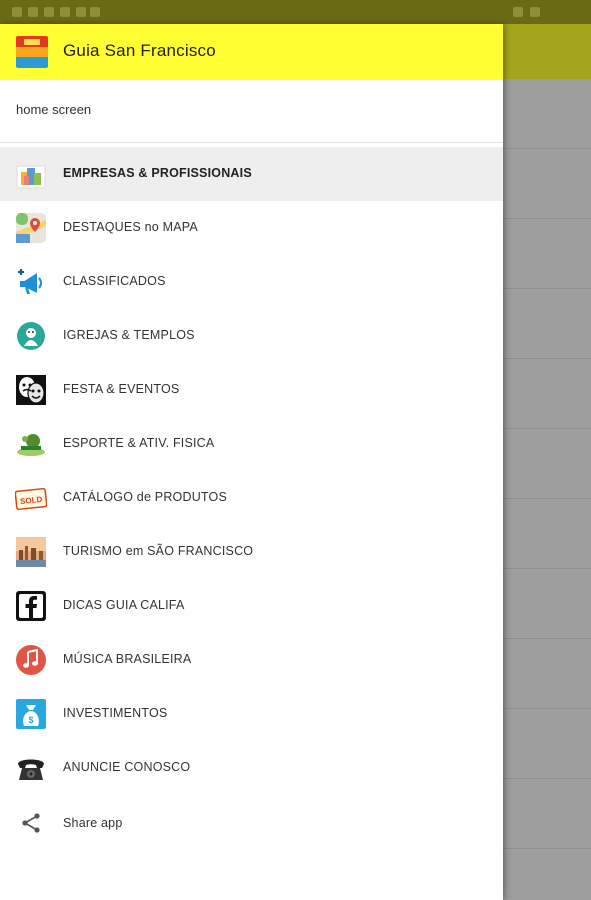 Image resolution: width=591 pixels, height=900 pixels. What do you see at coordinates (139, 50) in the screenshot?
I see `app-title: Guia San Francisco` at bounding box center [139, 50].